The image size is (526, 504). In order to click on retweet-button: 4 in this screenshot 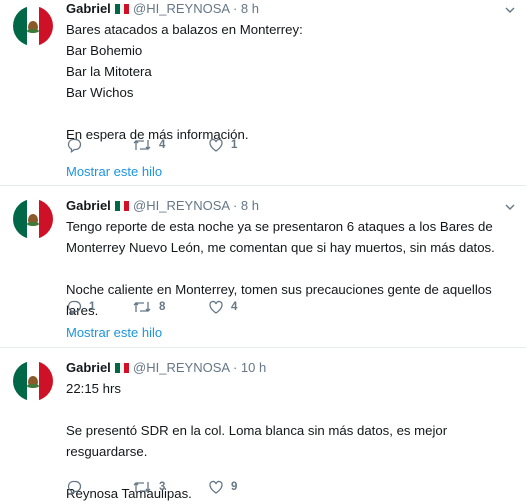, I will do `click(170, 145)`.